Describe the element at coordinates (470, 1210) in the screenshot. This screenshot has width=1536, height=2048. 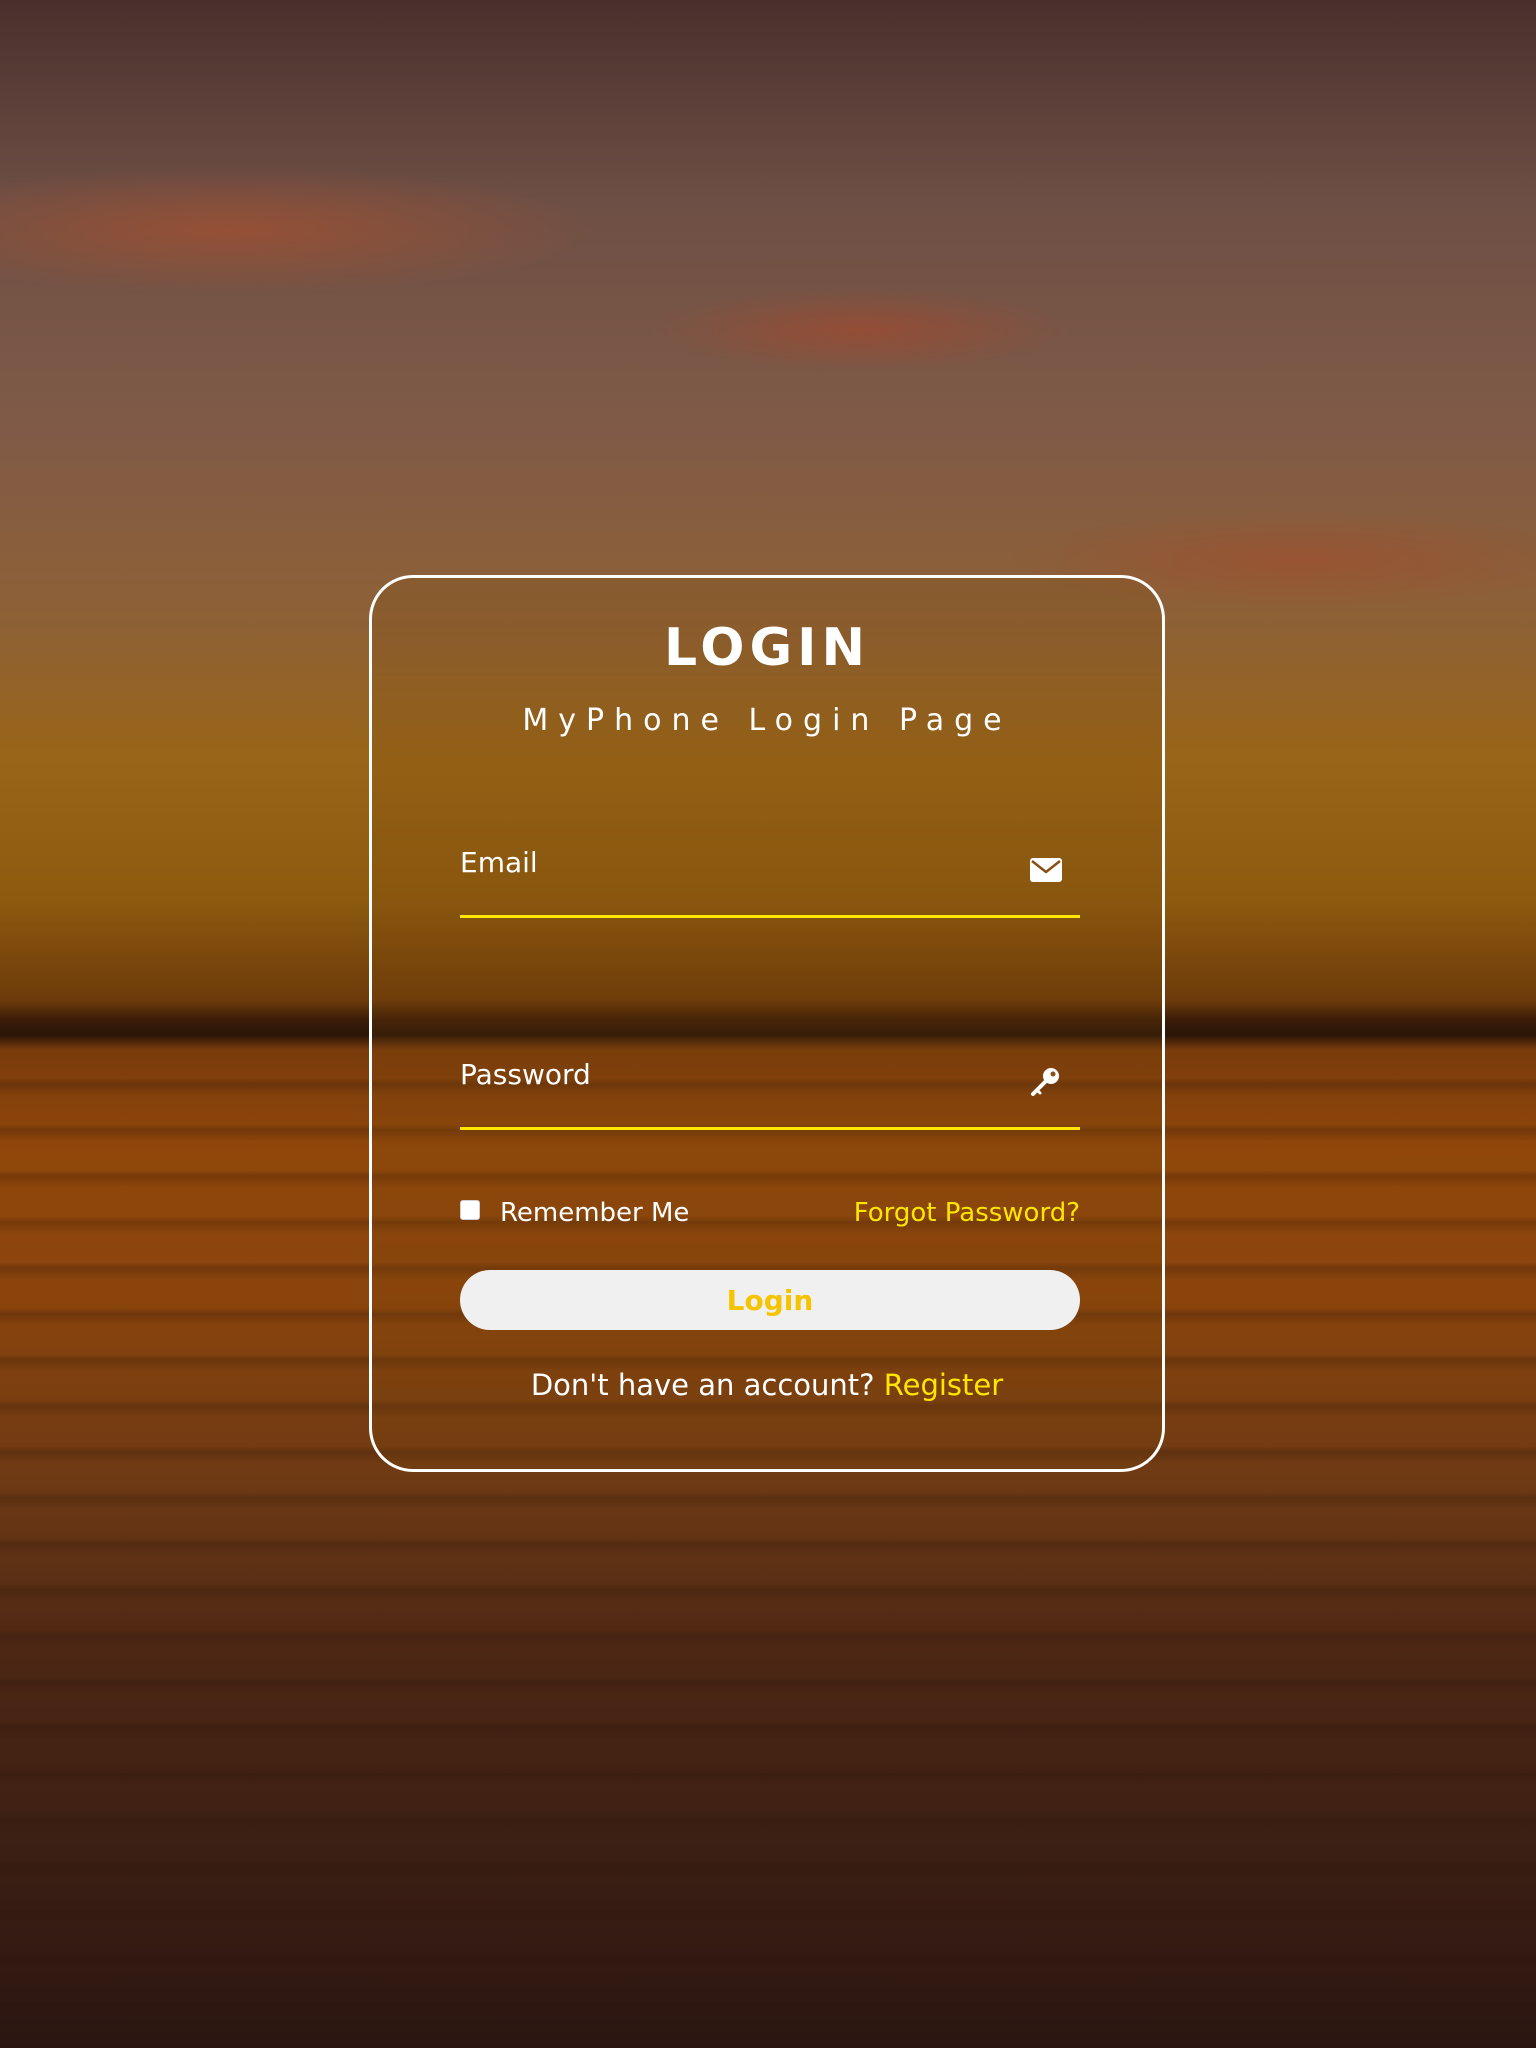
I see `remember-me-checkbox` at that location.